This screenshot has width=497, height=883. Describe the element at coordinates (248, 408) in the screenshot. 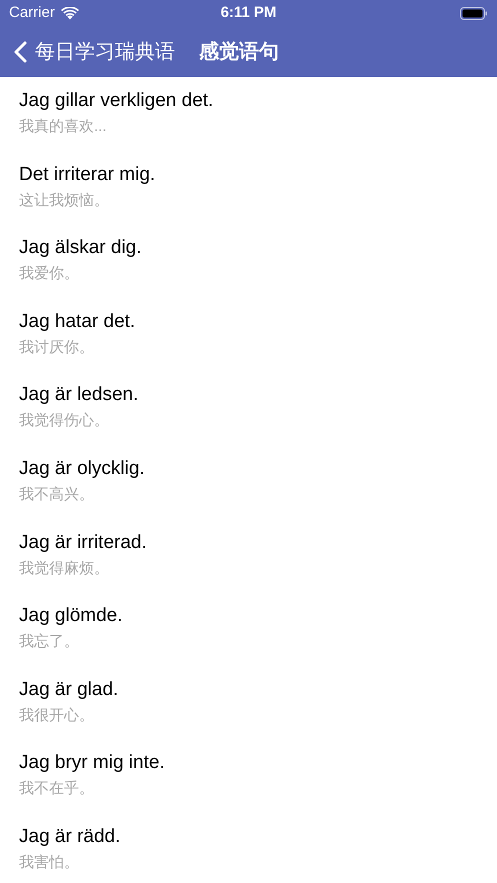

I see `phrase-row: Jag är ledsen. 我觉得伤心。` at that location.